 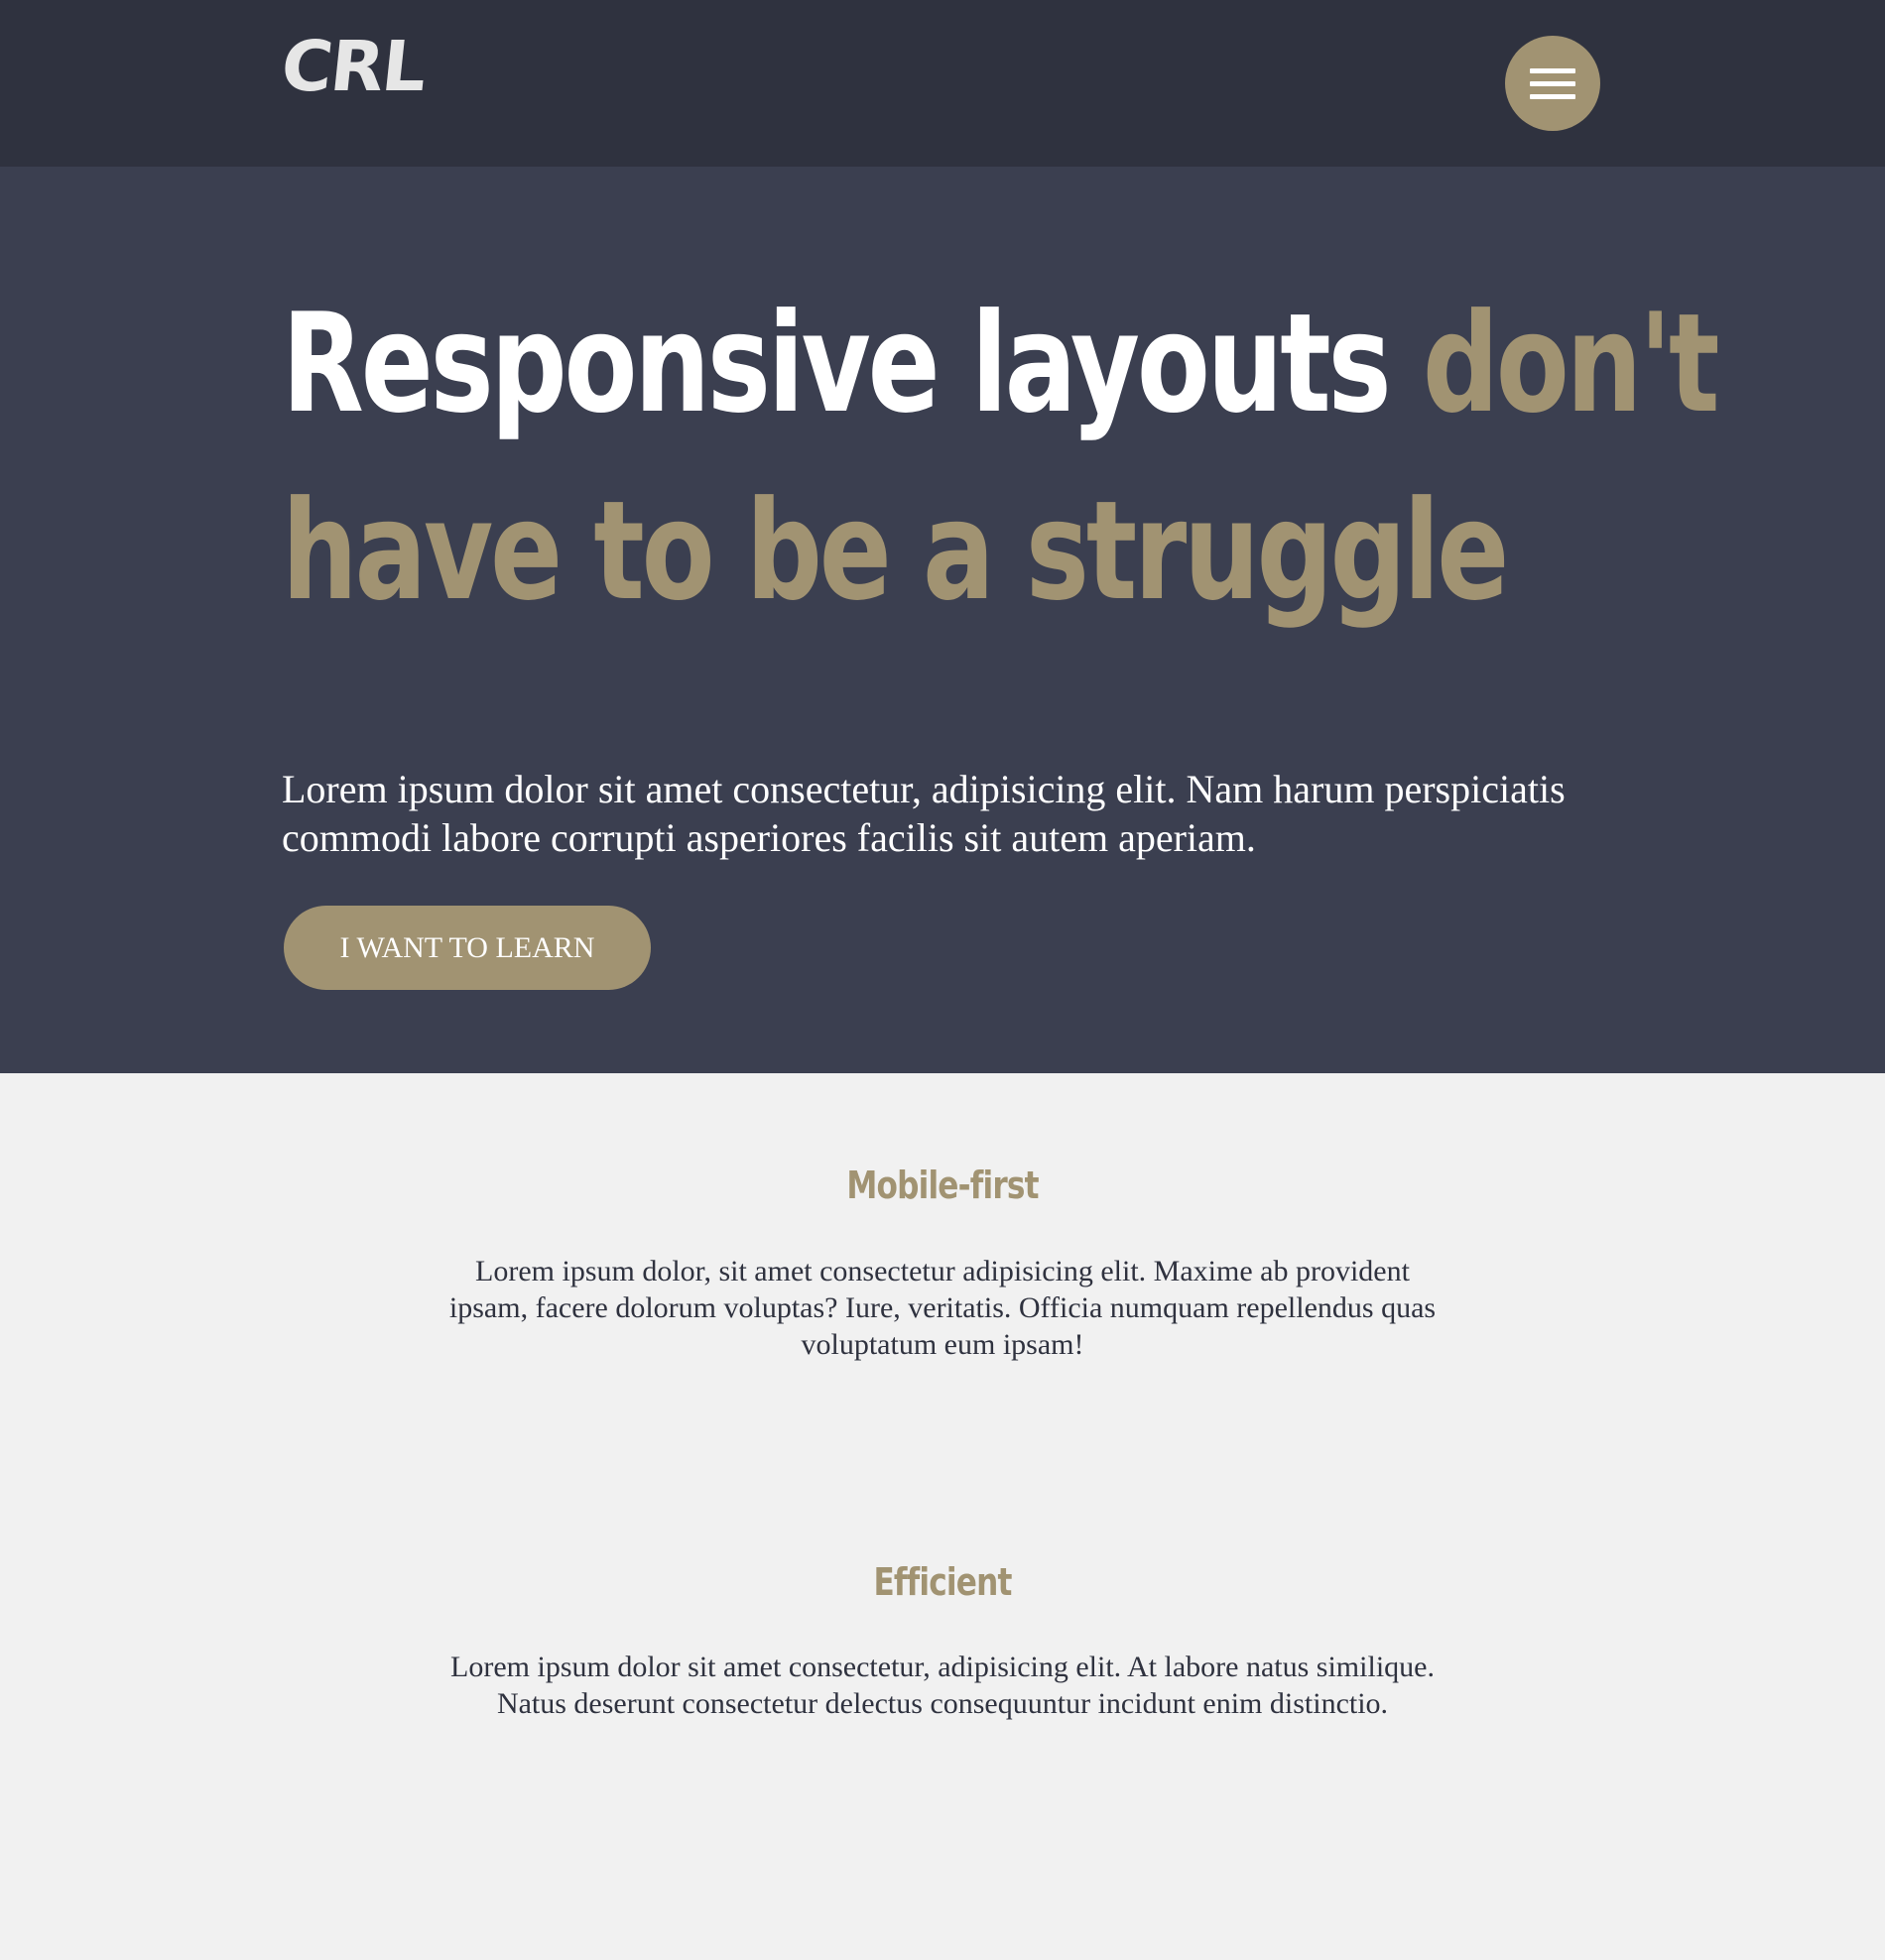 I want to click on feature-title: Mobile-first, so click(x=942, y=1186).